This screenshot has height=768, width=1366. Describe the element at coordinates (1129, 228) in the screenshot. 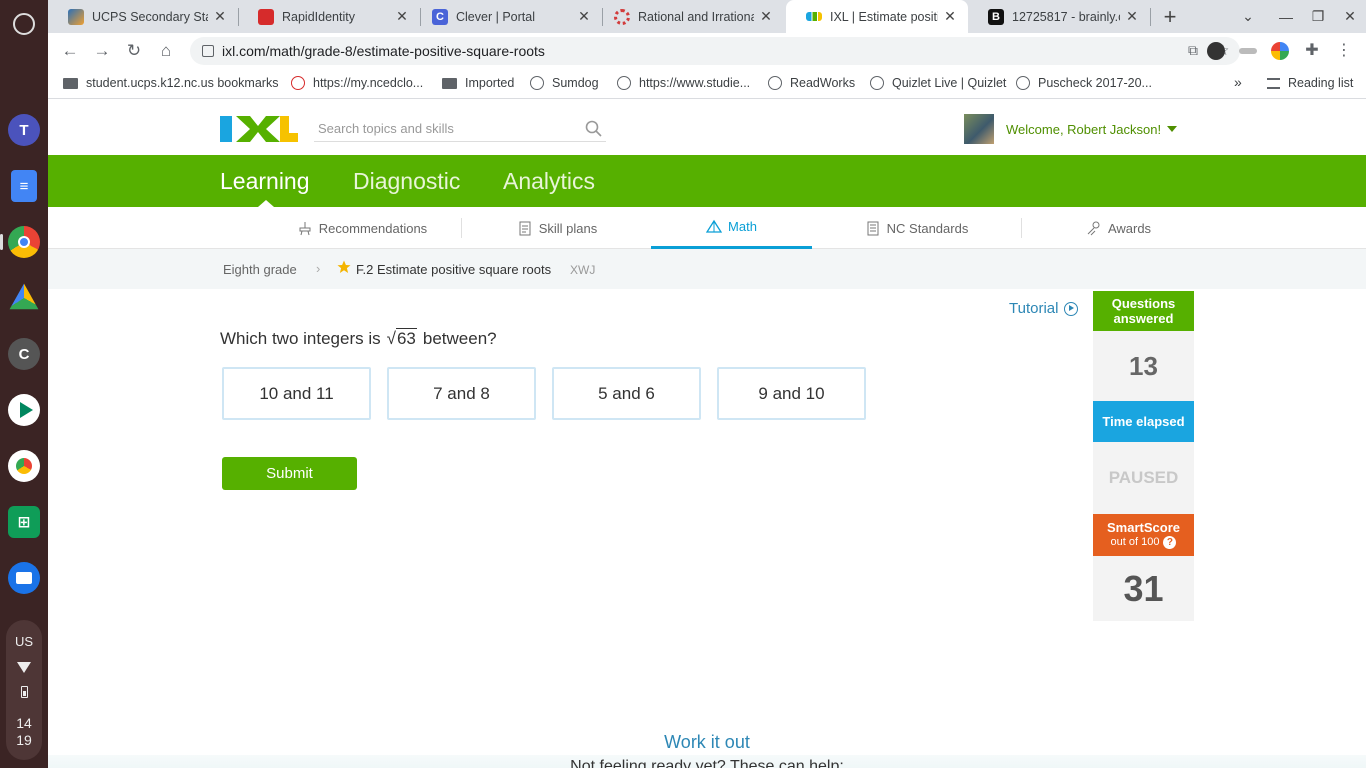

I see `subtab-label: Awards` at that location.